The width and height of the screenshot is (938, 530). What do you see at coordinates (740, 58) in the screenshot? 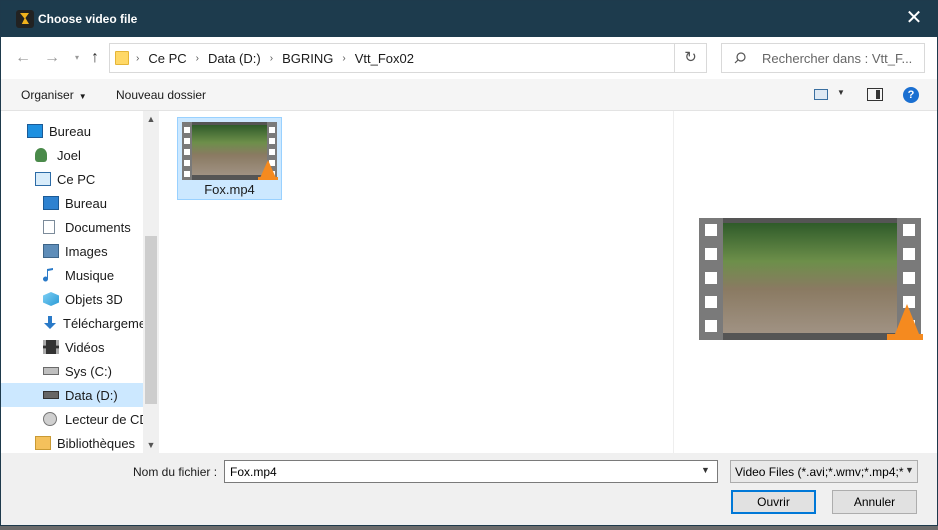
I see `search-icon` at bounding box center [740, 58].